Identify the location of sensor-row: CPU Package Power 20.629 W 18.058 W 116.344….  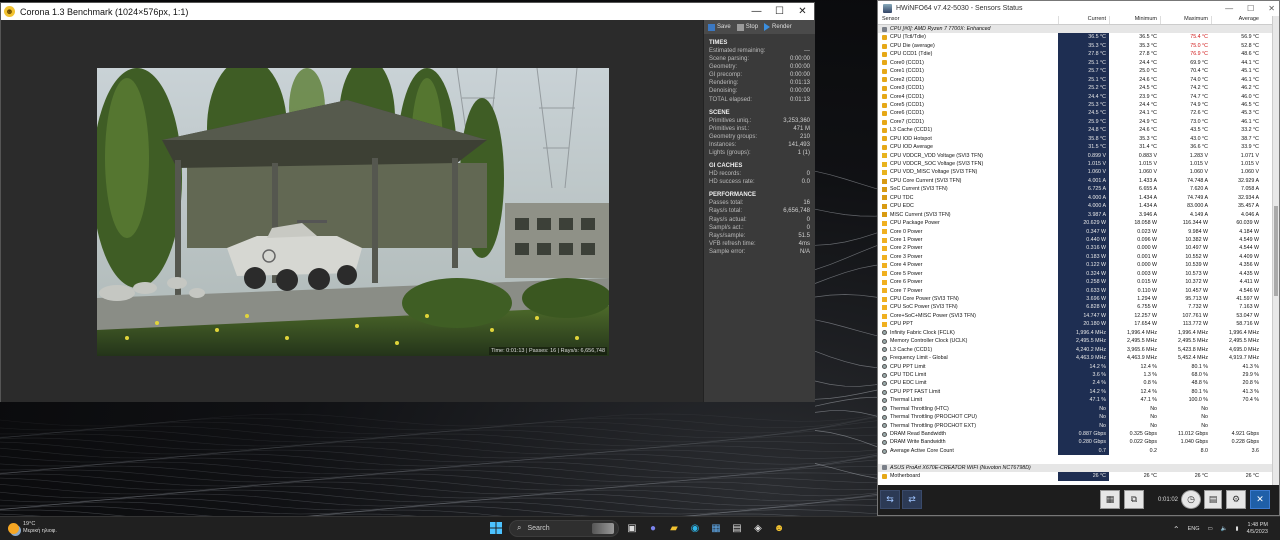
(1075, 223).